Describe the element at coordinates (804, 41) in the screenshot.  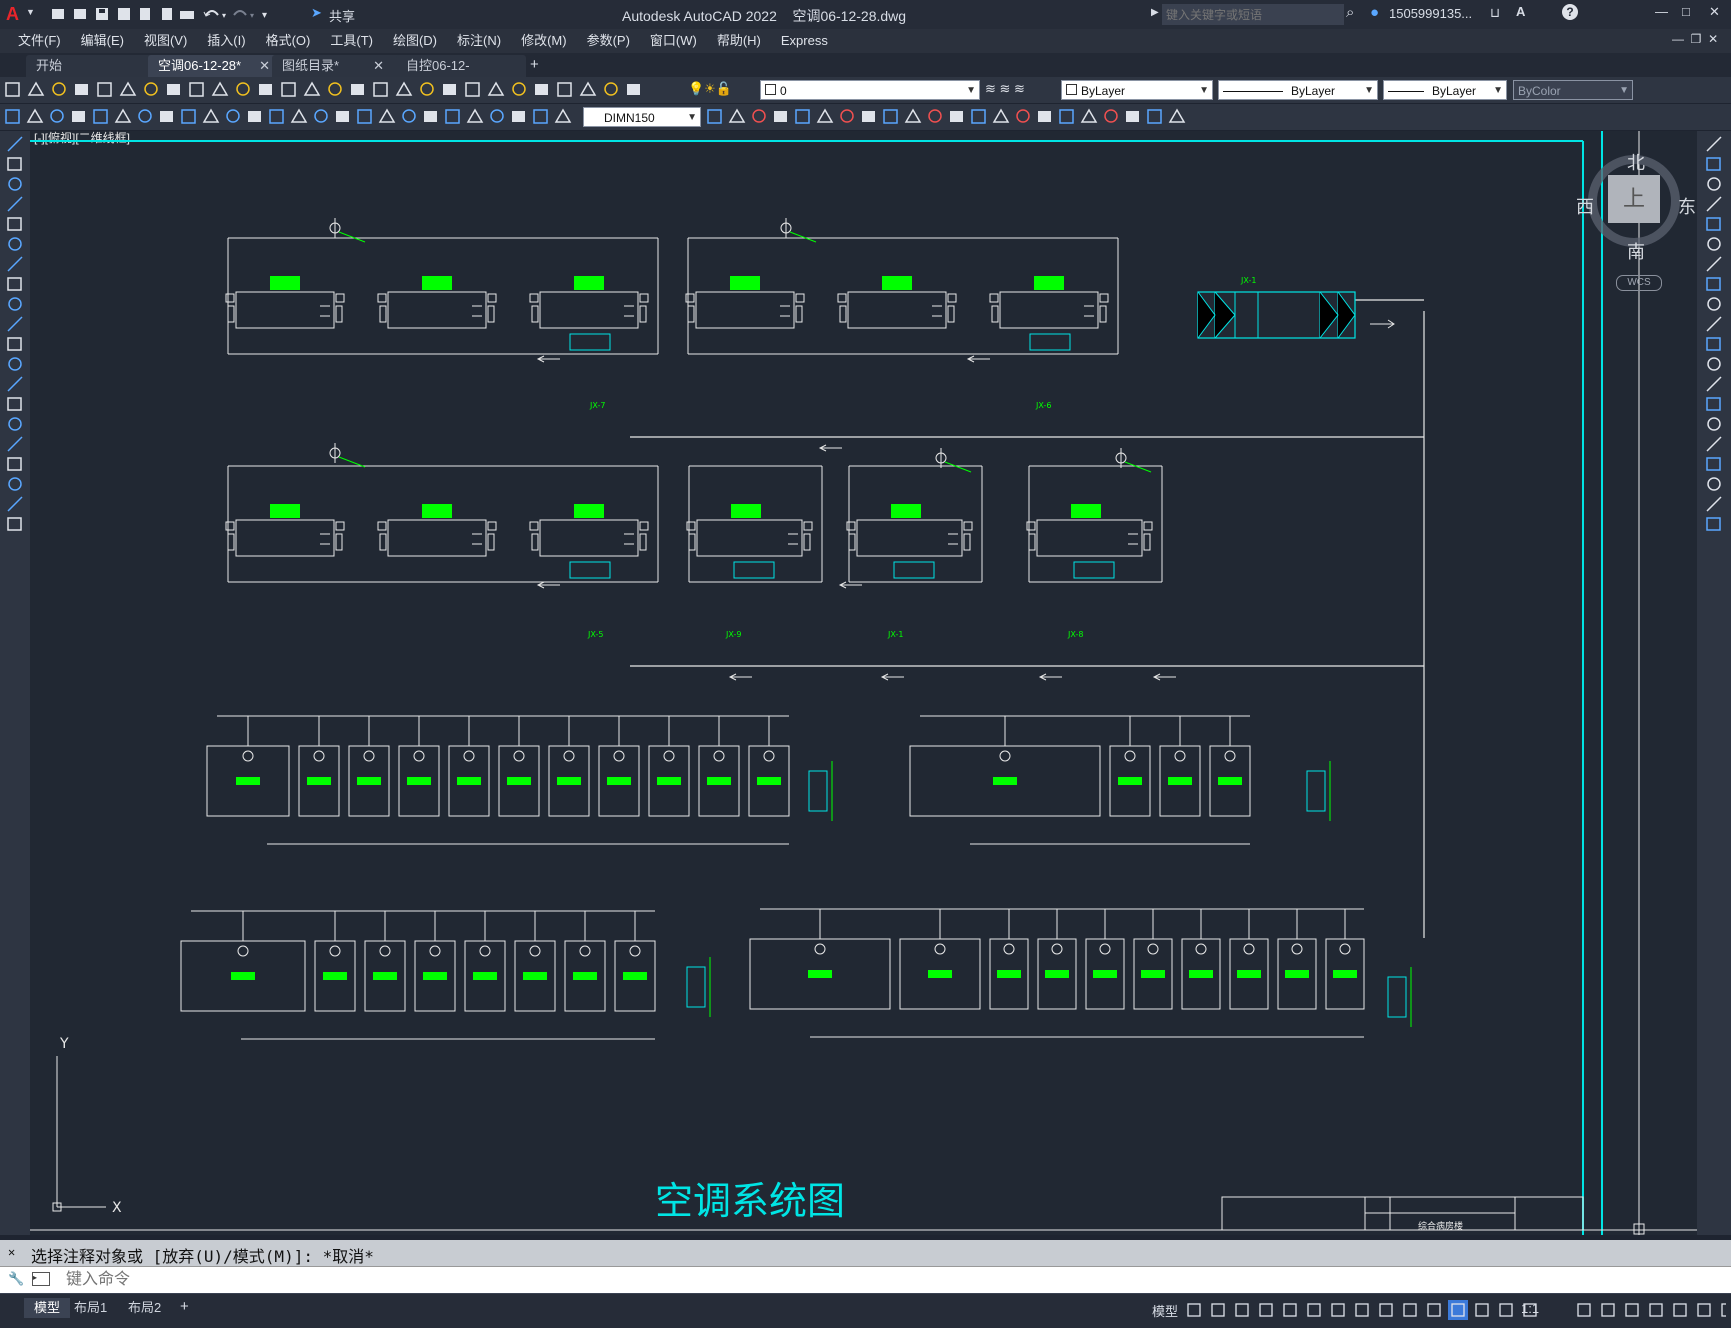
I see `menu-item: Express` at that location.